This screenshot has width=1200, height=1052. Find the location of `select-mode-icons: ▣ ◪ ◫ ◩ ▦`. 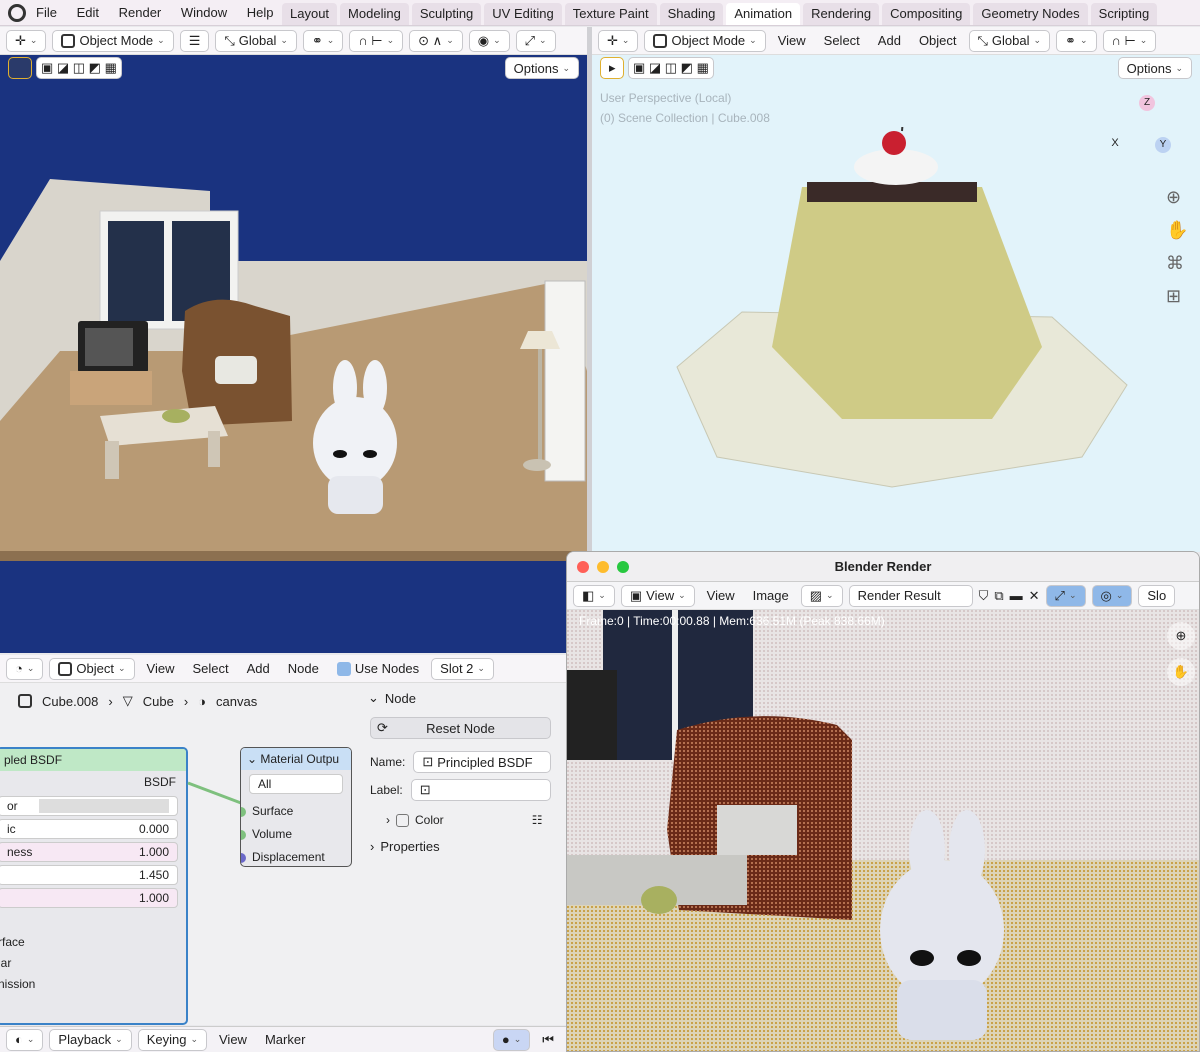

select-mode-icons: ▣ ◪ ◫ ◩ ▦ is located at coordinates (79, 68).